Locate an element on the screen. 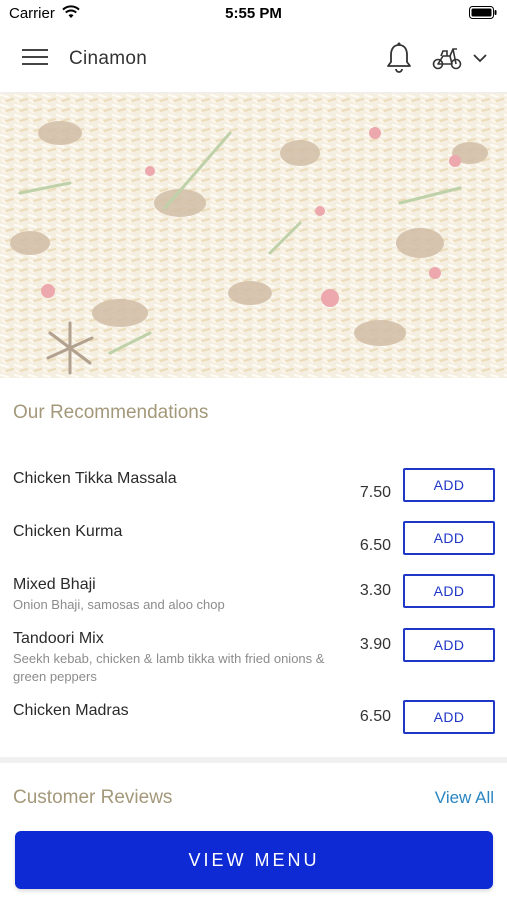 This screenshot has height=900, width=507. view-menu-button: VIEW MENU is located at coordinates (254, 860).